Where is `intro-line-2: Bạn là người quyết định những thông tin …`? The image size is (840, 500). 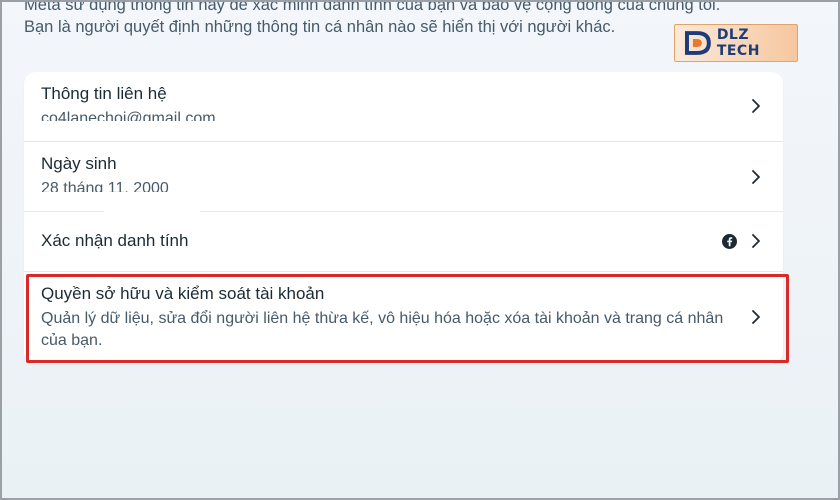
intro-line-2: Bạn là người quyết định những thông tin … is located at coordinates (320, 27).